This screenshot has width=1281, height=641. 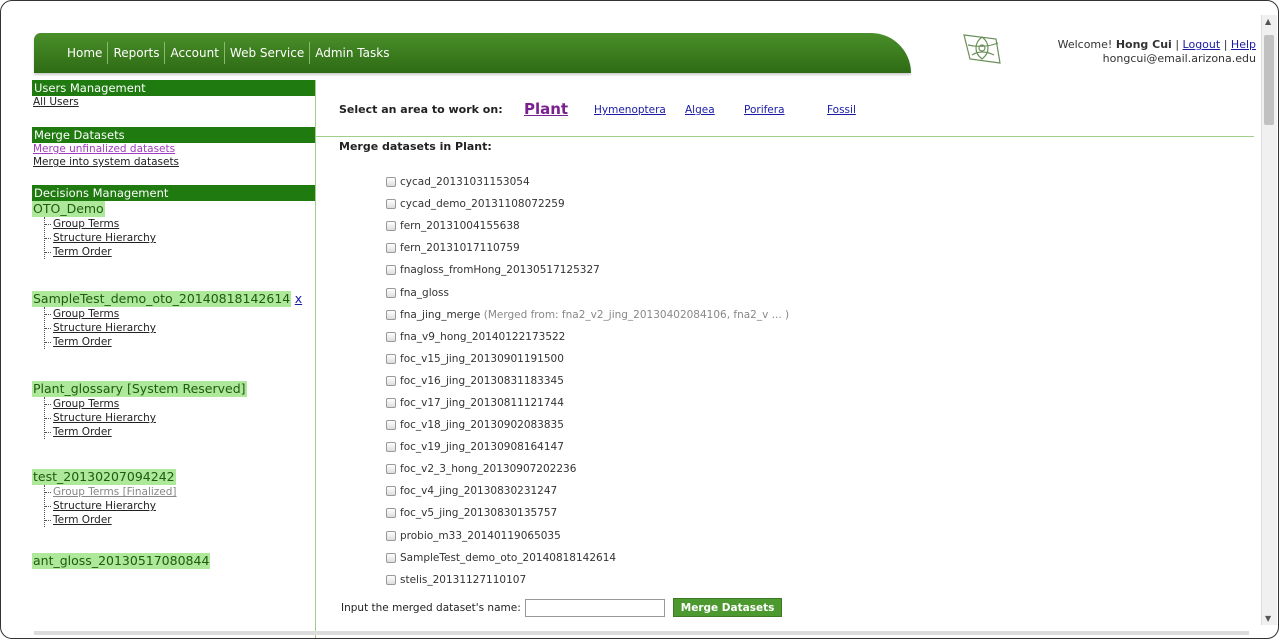 I want to click on nav-reports: Reports, so click(x=136, y=53).